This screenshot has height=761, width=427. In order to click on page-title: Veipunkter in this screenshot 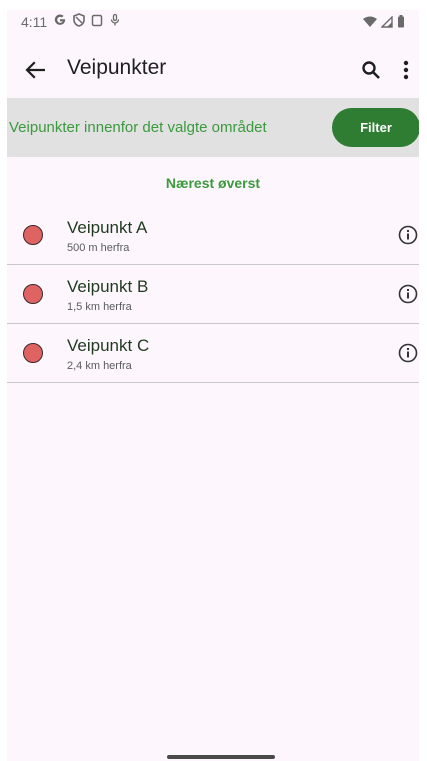, I will do `click(117, 67)`.